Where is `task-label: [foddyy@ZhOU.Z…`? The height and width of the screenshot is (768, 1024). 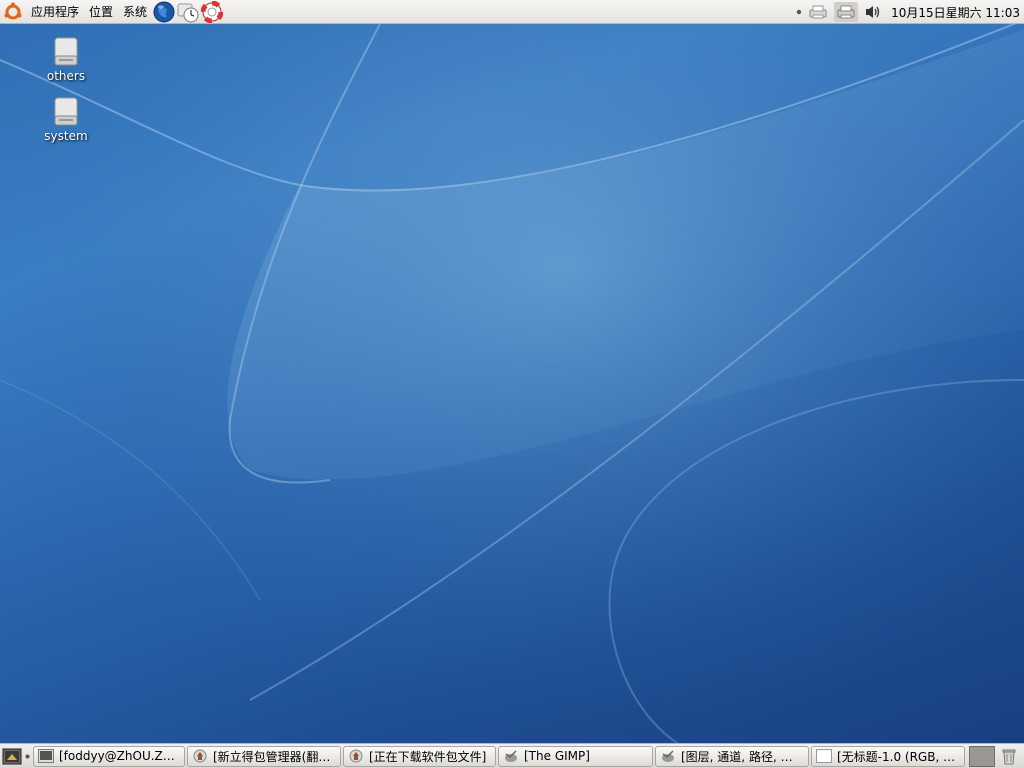 task-label: [foddyy@ZhOU.Z… is located at coordinates (117, 756).